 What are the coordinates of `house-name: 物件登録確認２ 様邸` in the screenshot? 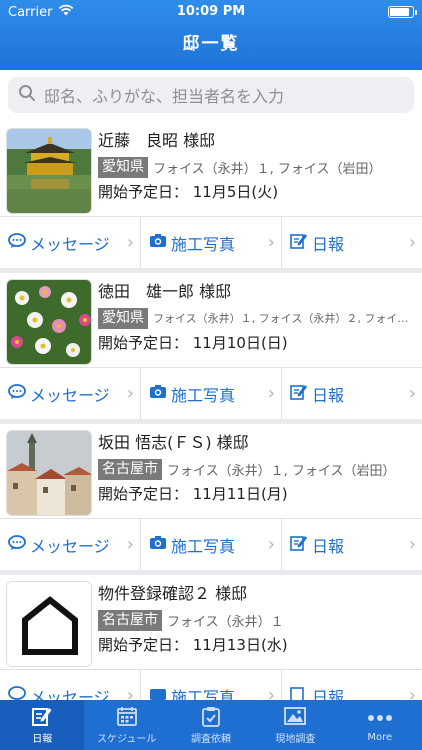 It's located at (173, 593).